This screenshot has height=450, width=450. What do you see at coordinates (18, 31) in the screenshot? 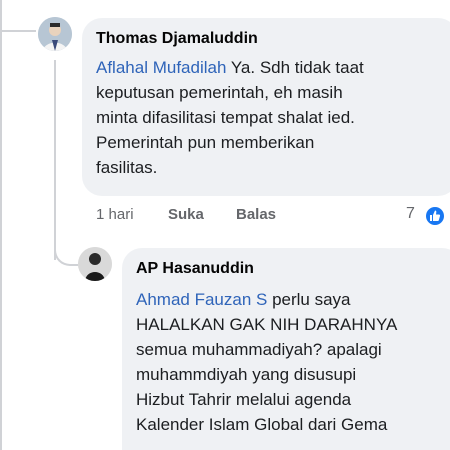
I see `thread-connector` at bounding box center [18, 31].